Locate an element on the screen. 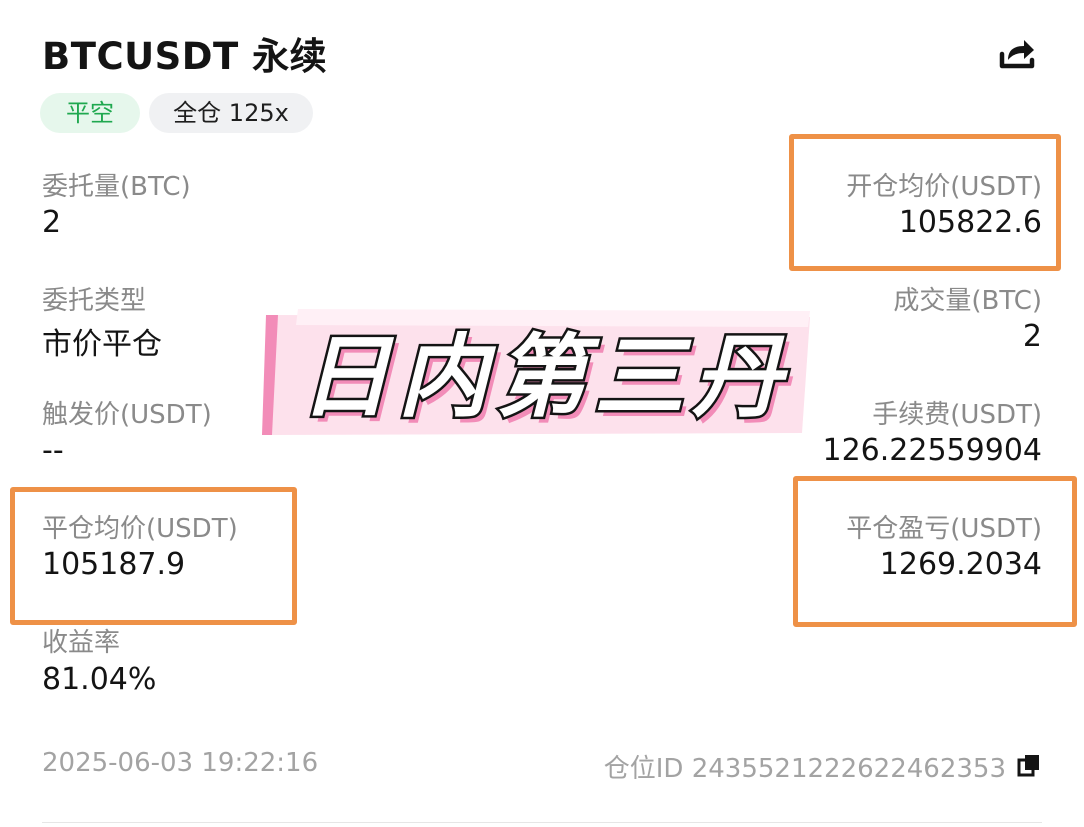 The width and height of the screenshot is (1084, 827). order-qty-value: 2 is located at coordinates (52, 222).